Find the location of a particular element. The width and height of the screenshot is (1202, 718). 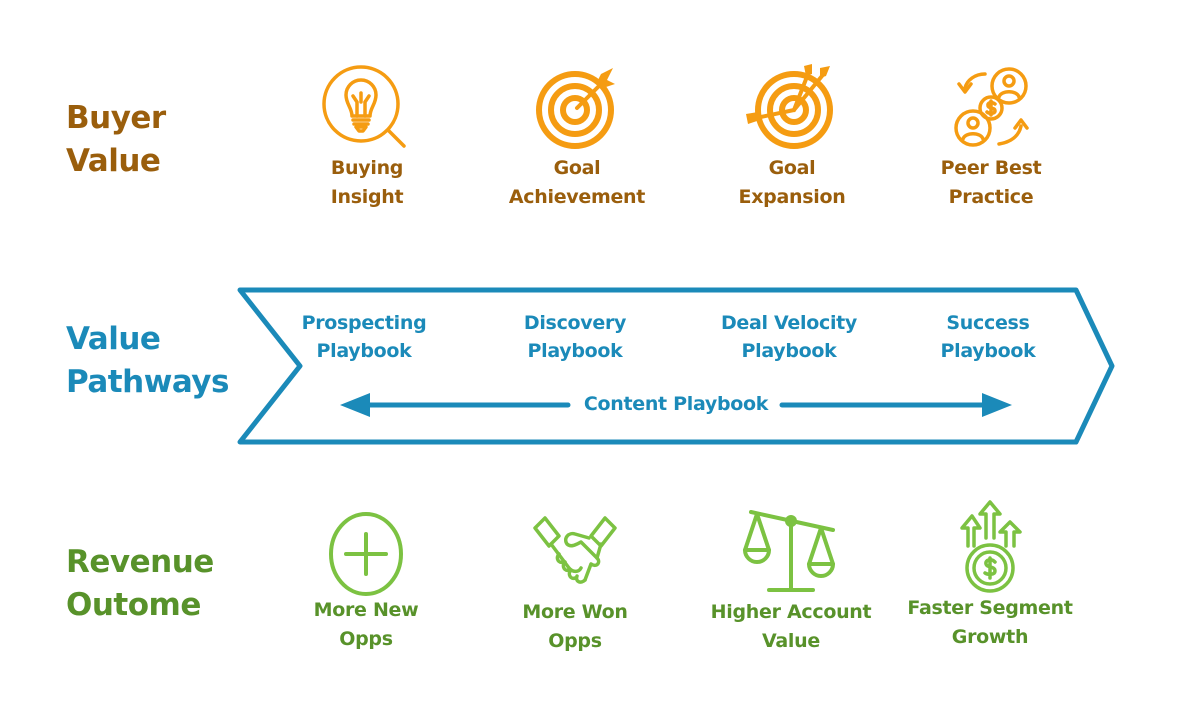

revenue-item-faster-segment-growth: Faster Segment Growth is located at coordinates (990, 575).